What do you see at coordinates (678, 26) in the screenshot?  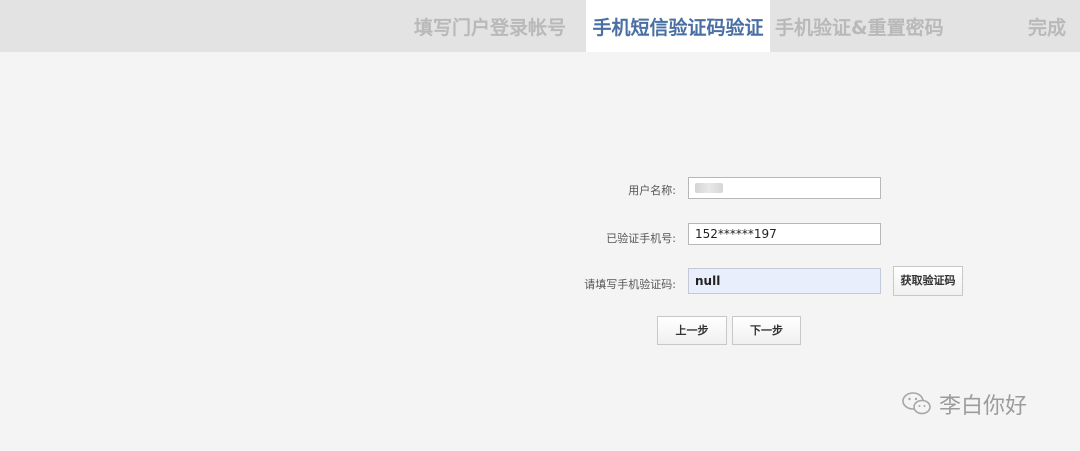 I see `step-sms-verification: 手机短信验证码验证` at bounding box center [678, 26].